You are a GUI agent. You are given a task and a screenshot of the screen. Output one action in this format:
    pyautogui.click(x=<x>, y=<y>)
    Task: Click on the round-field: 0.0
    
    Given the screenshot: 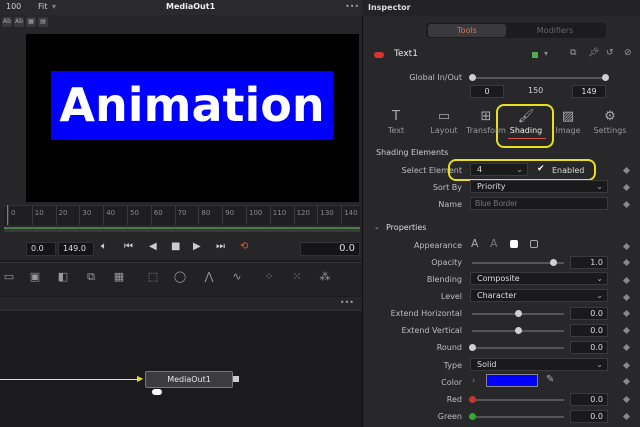 What is the action you would take?
    pyautogui.click(x=589, y=347)
    